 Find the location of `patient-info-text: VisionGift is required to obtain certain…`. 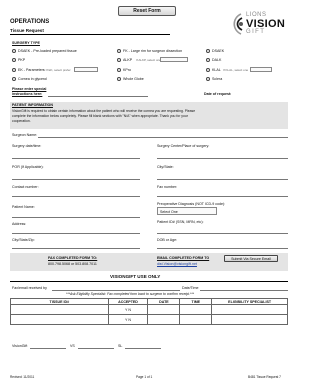

patient-info-text: VisionGift is required to obtain certain… is located at coordinates (104, 111).